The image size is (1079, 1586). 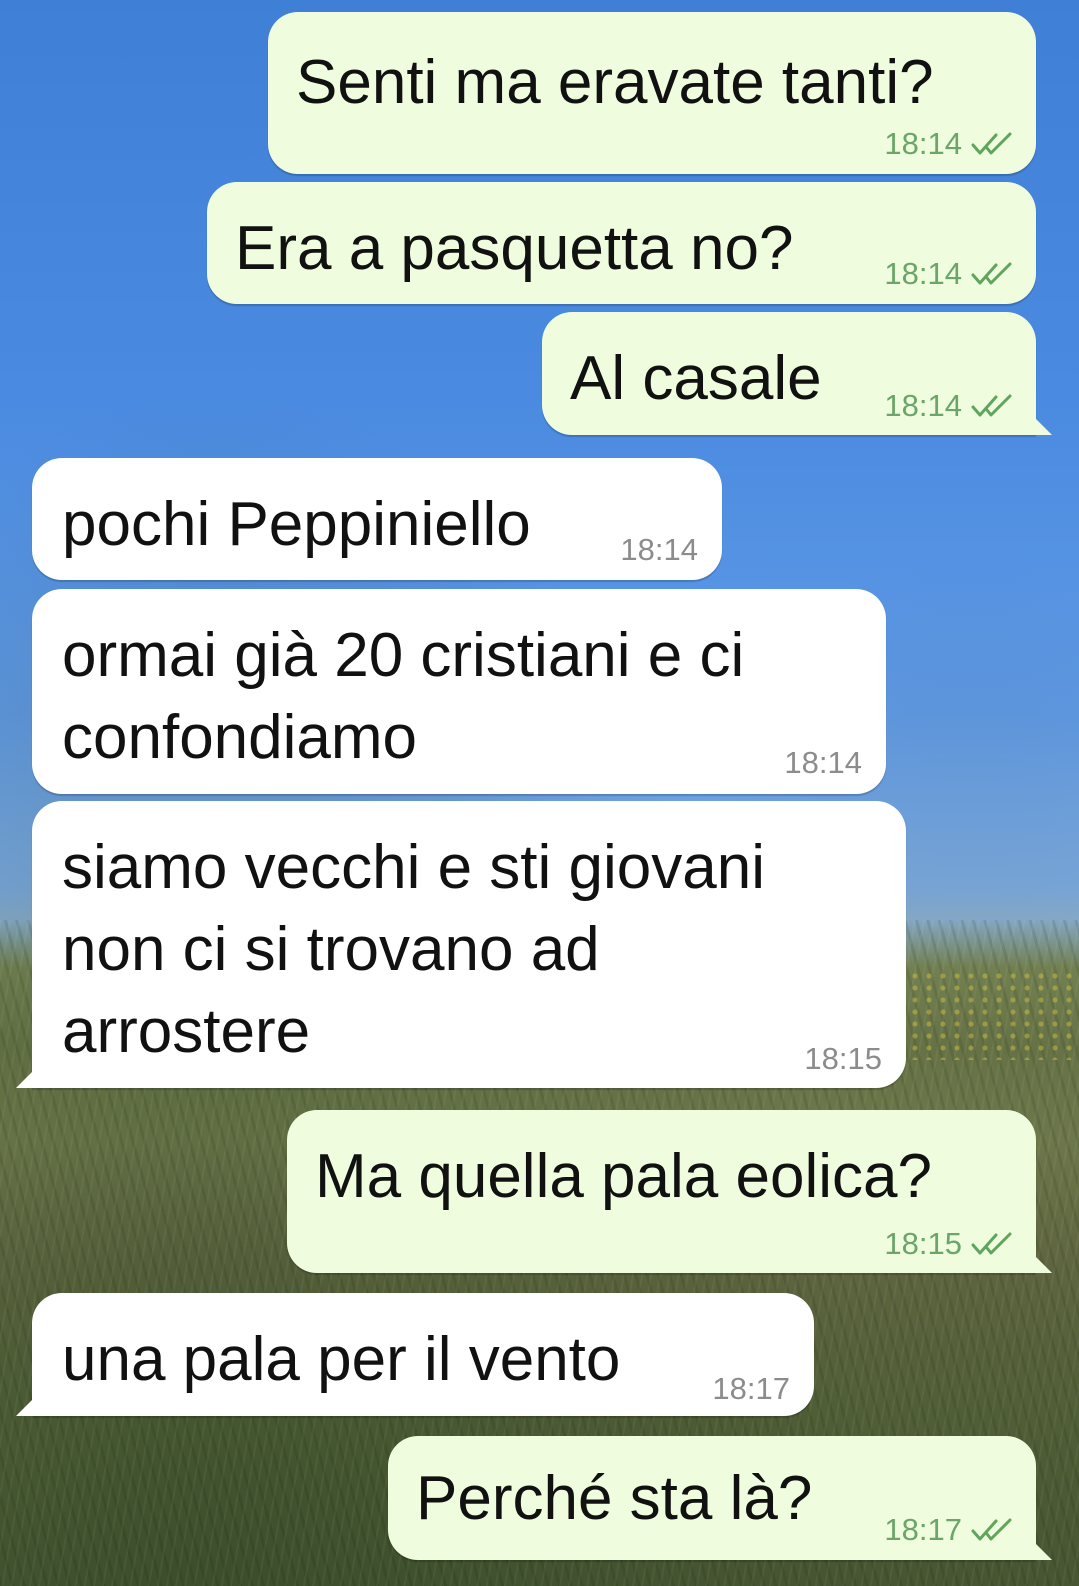 What do you see at coordinates (341, 1359) in the screenshot?
I see `message-text: una pala per il vento` at bounding box center [341, 1359].